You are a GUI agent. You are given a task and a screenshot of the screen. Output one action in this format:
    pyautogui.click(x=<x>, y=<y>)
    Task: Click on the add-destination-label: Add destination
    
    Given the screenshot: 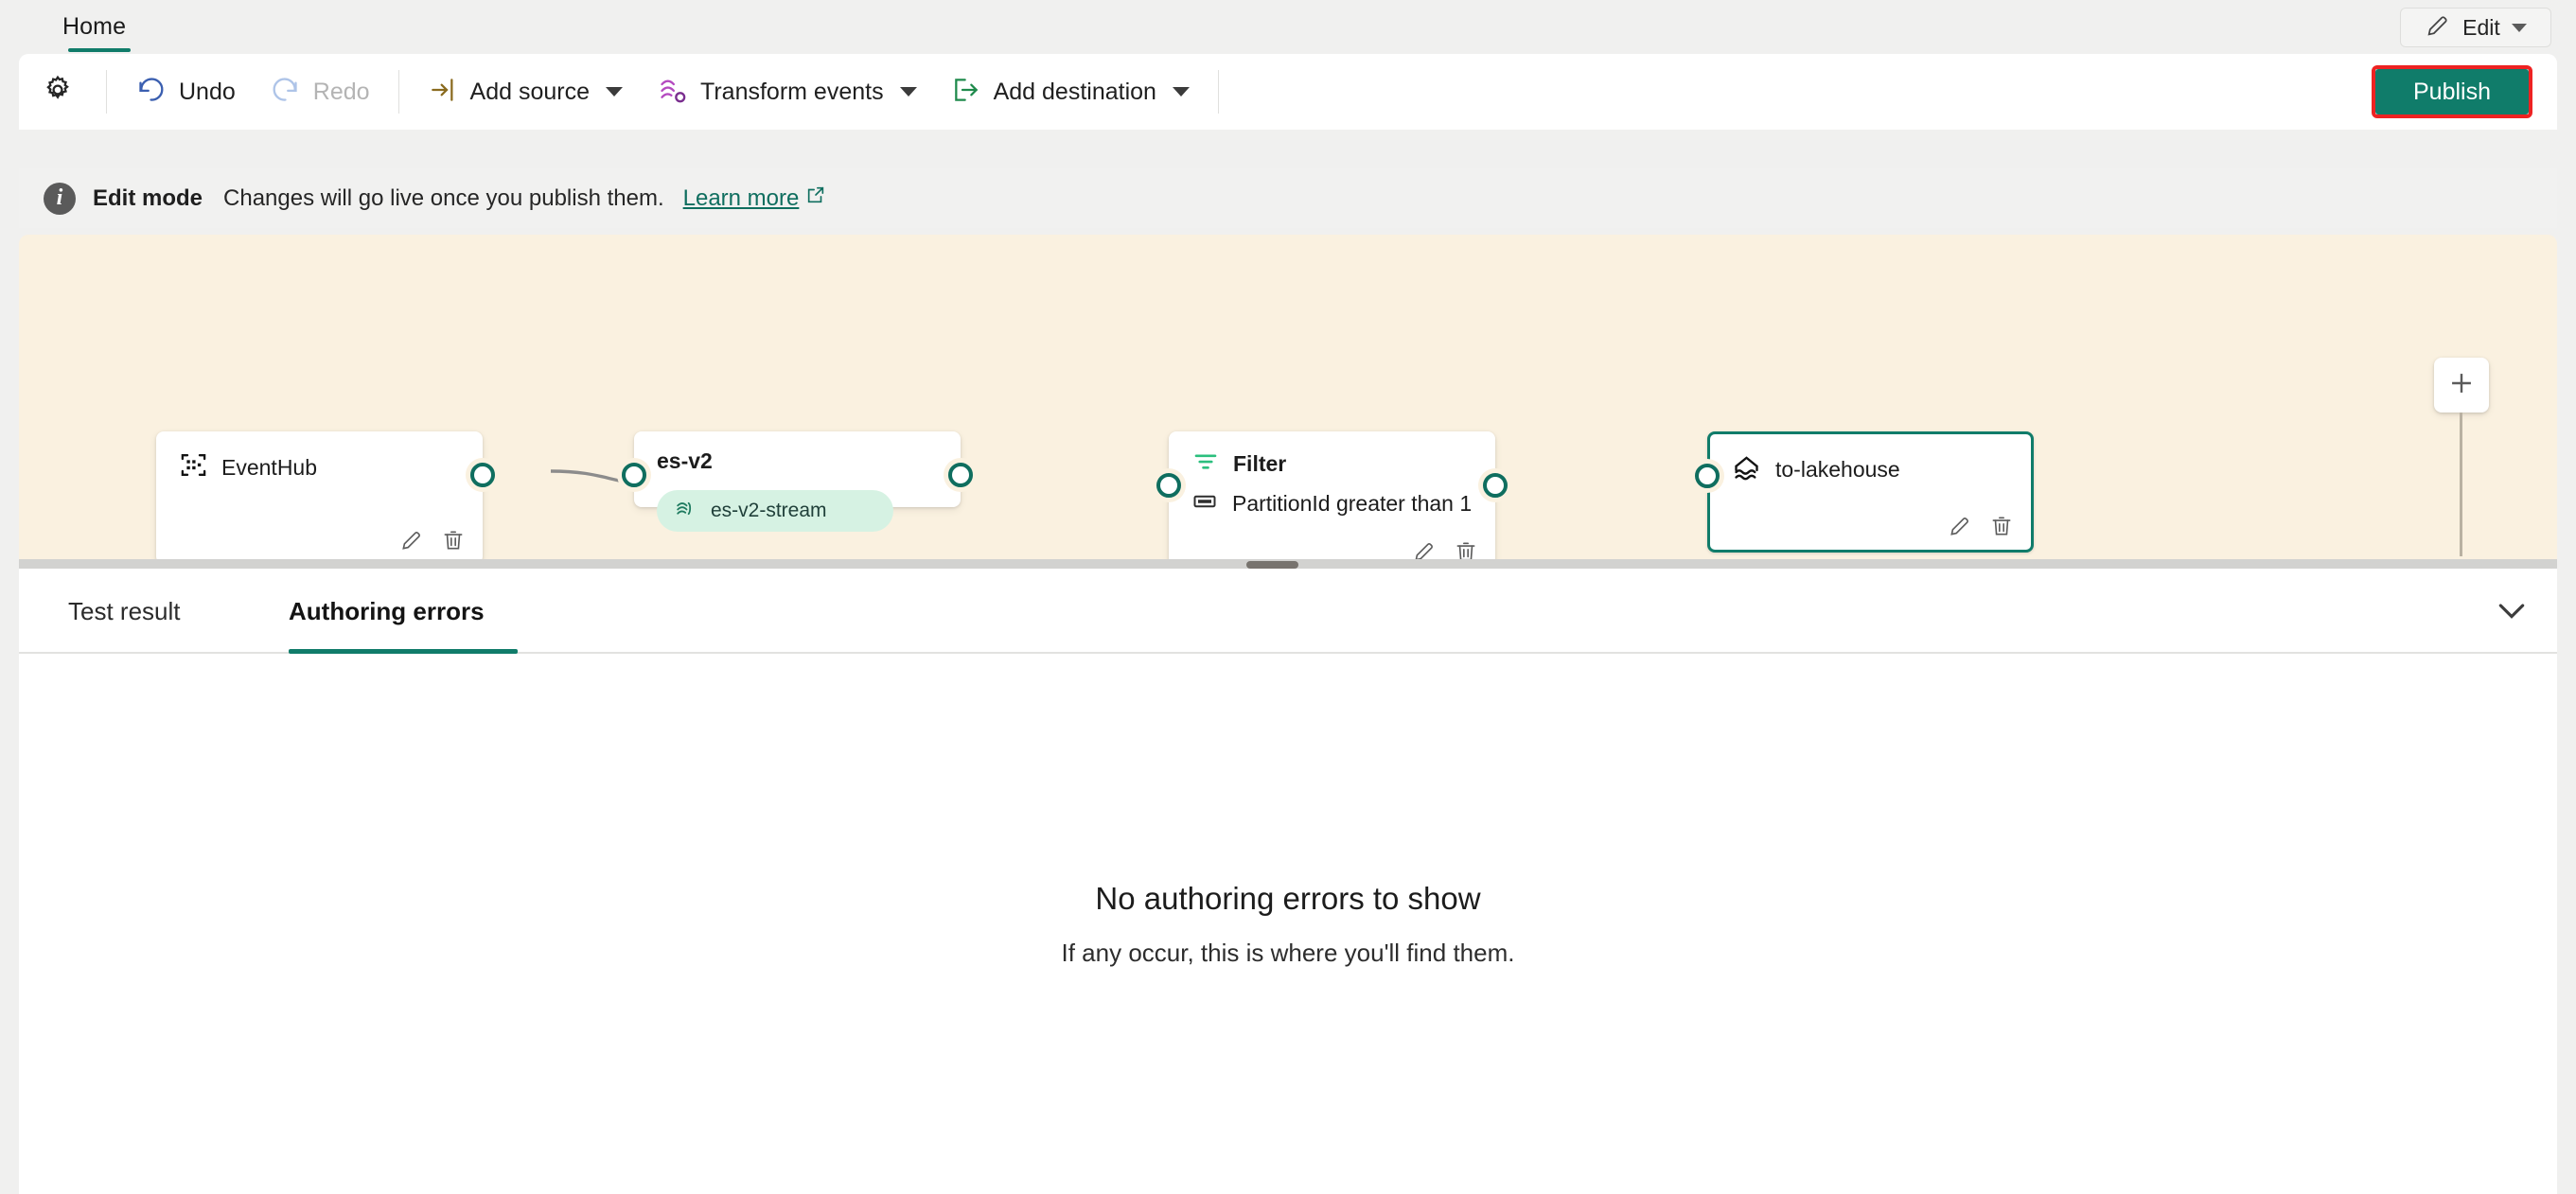 What is the action you would take?
    pyautogui.click(x=1074, y=91)
    